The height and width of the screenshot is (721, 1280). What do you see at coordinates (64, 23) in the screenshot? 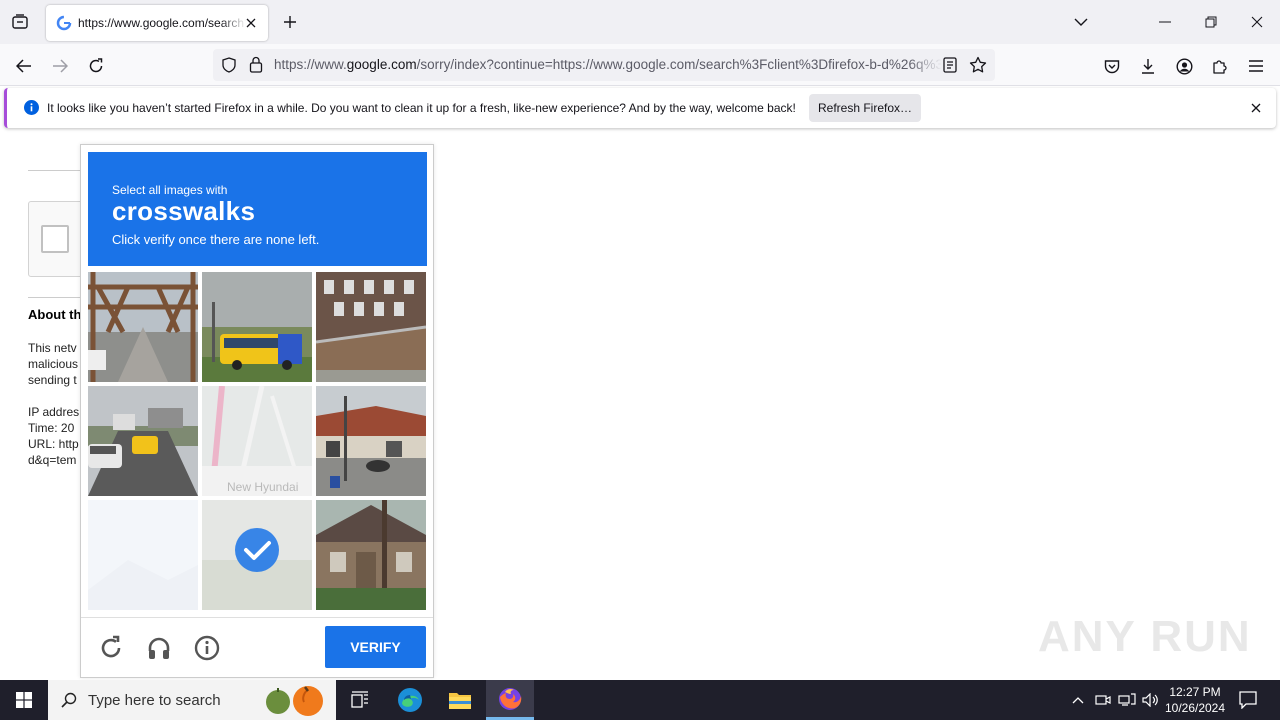
I see `google-favicon-icon` at bounding box center [64, 23].